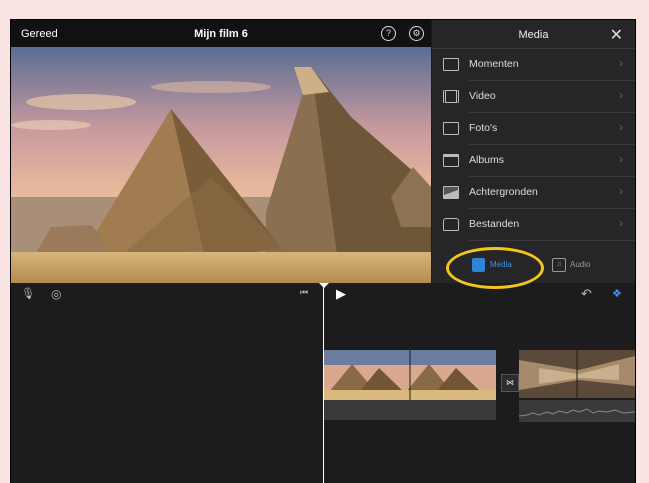 The width and height of the screenshot is (649, 483). I want to click on media-item-video: Video ›, so click(533, 97).